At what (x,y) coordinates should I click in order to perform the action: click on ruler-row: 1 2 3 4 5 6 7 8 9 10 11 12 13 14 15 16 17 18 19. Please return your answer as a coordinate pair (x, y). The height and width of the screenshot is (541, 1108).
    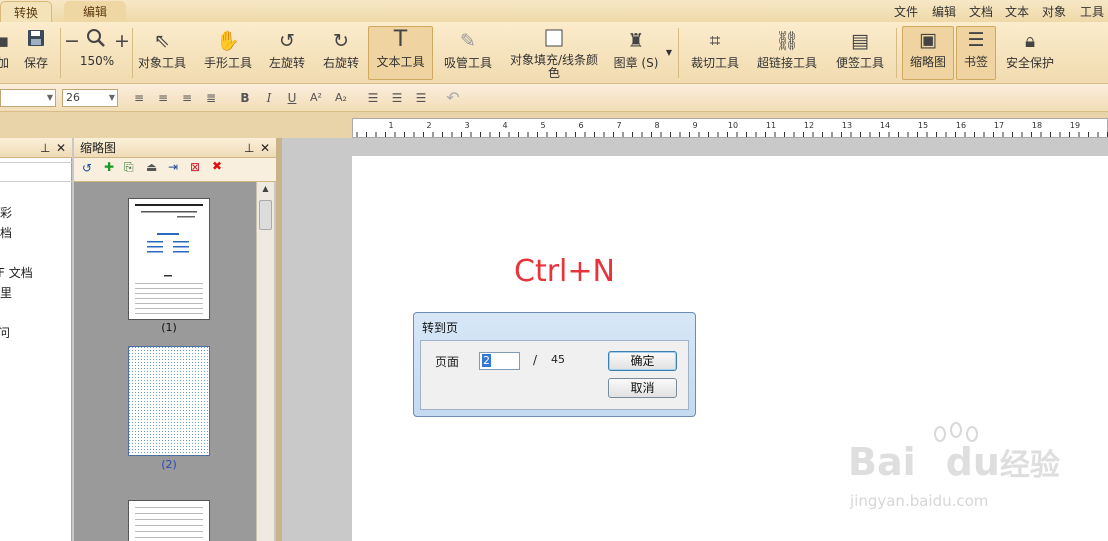
    Looking at the image, I should click on (554, 125).